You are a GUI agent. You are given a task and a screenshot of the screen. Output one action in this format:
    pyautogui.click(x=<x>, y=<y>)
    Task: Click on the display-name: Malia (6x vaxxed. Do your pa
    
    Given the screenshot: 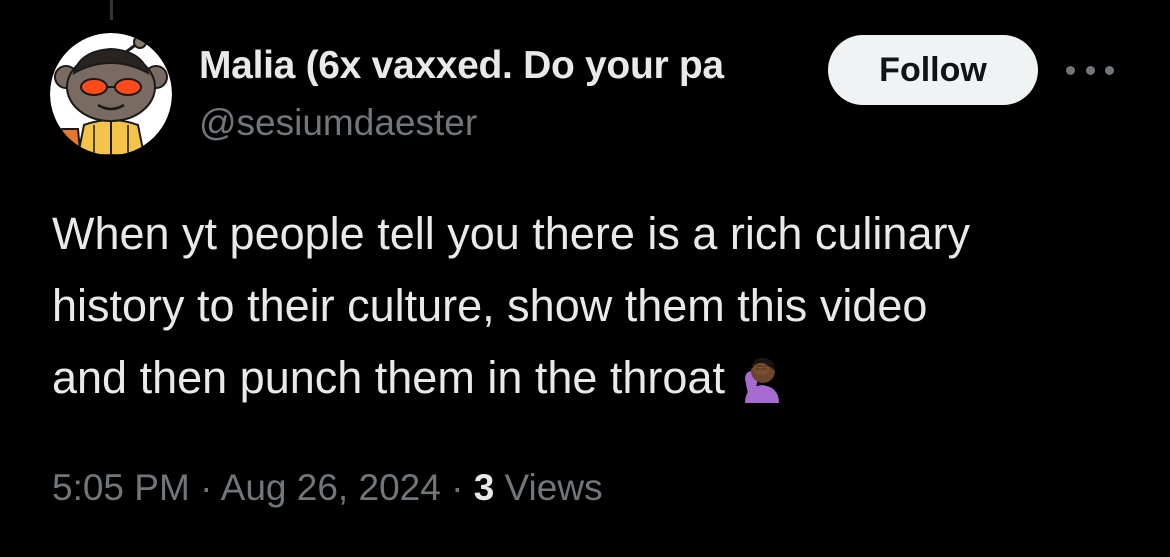 What is the action you would take?
    pyautogui.click(x=505, y=66)
    